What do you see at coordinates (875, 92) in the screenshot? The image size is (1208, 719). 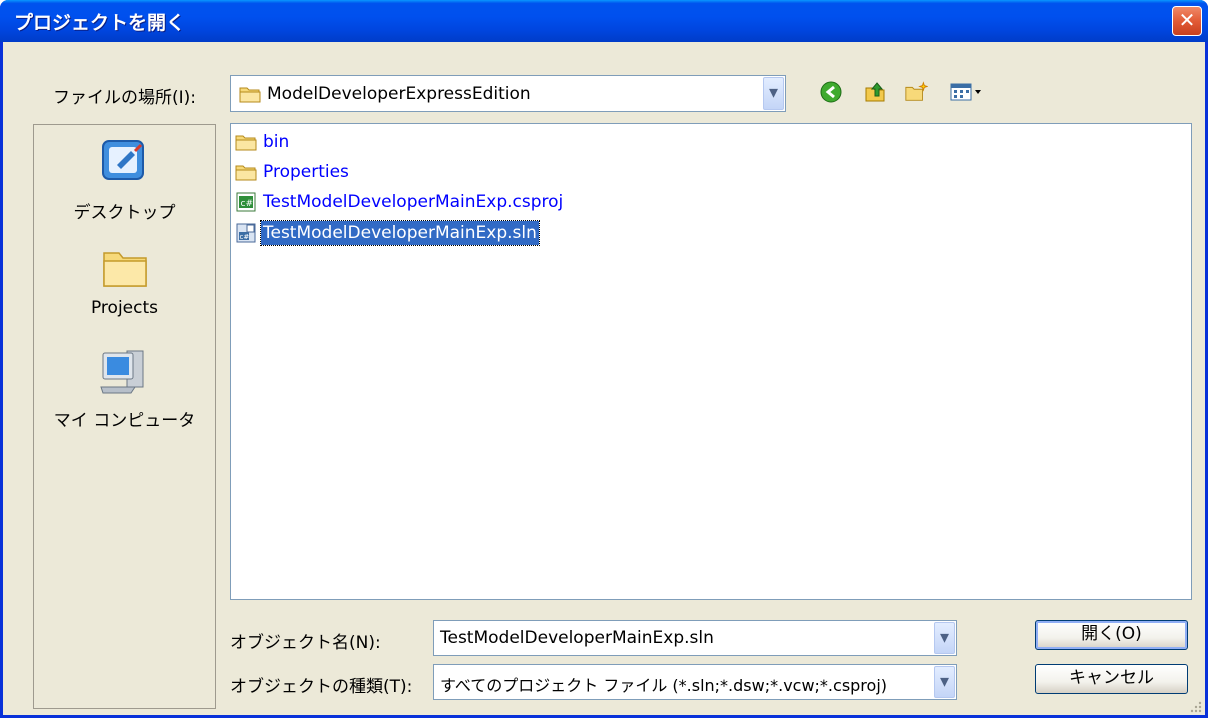 I see `up-folder-icon` at bounding box center [875, 92].